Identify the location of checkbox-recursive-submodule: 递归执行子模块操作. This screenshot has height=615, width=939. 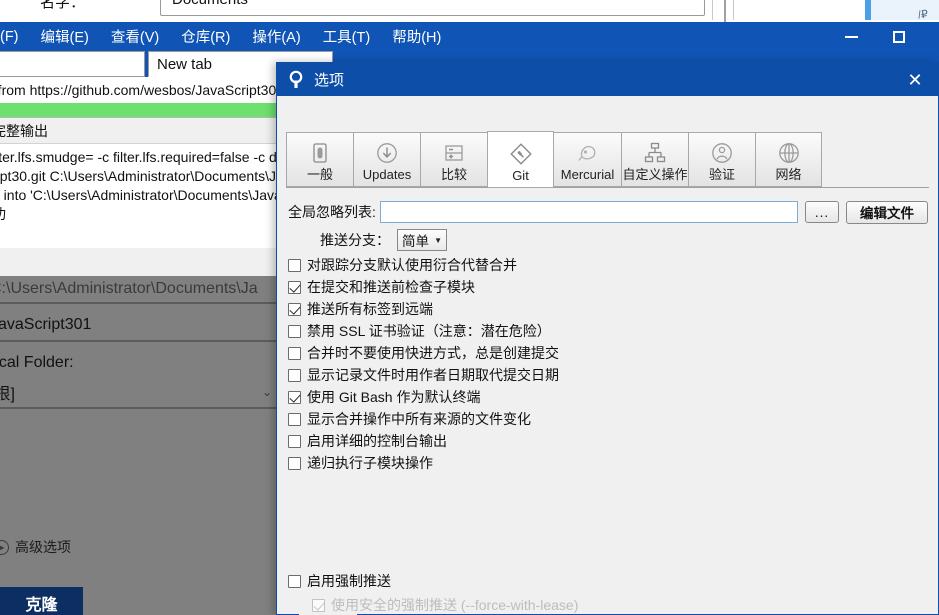
(608, 463).